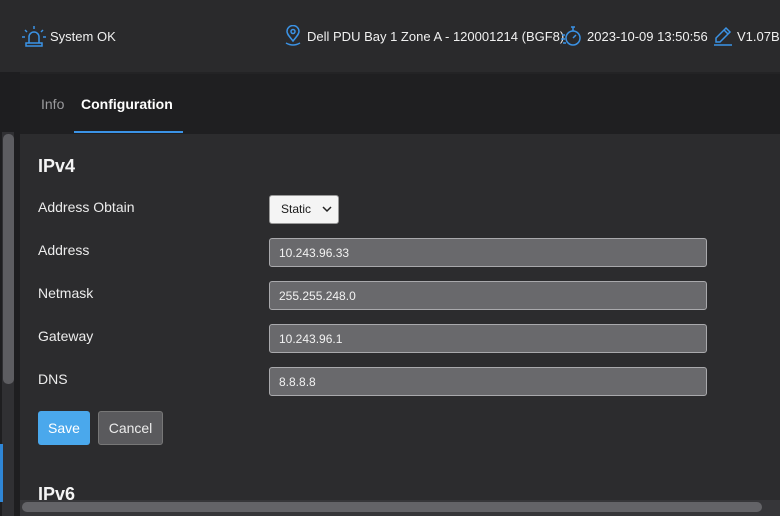 This screenshot has height=516, width=780. I want to click on ipv4-section-title: IPv4, so click(57, 166).